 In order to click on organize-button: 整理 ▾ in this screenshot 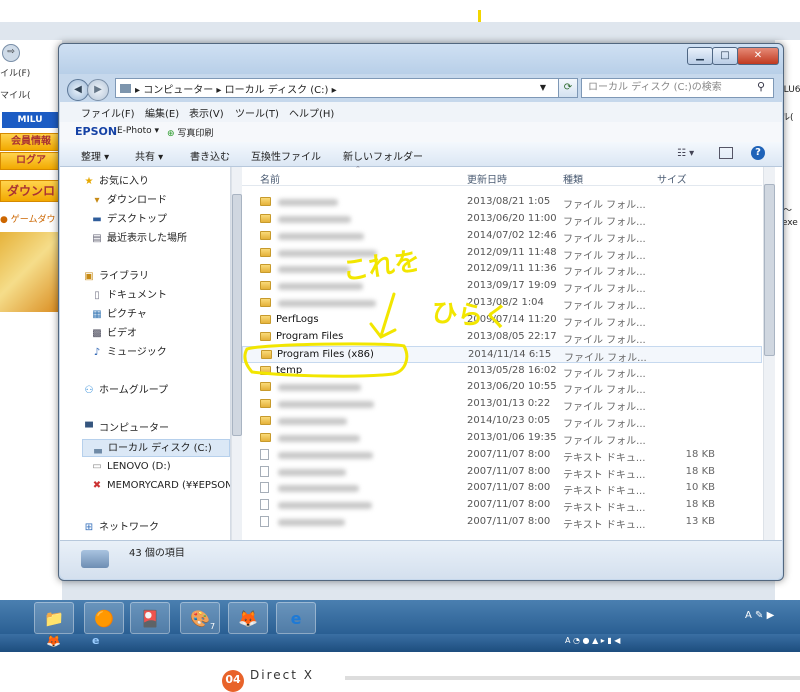, I will do `click(95, 155)`.